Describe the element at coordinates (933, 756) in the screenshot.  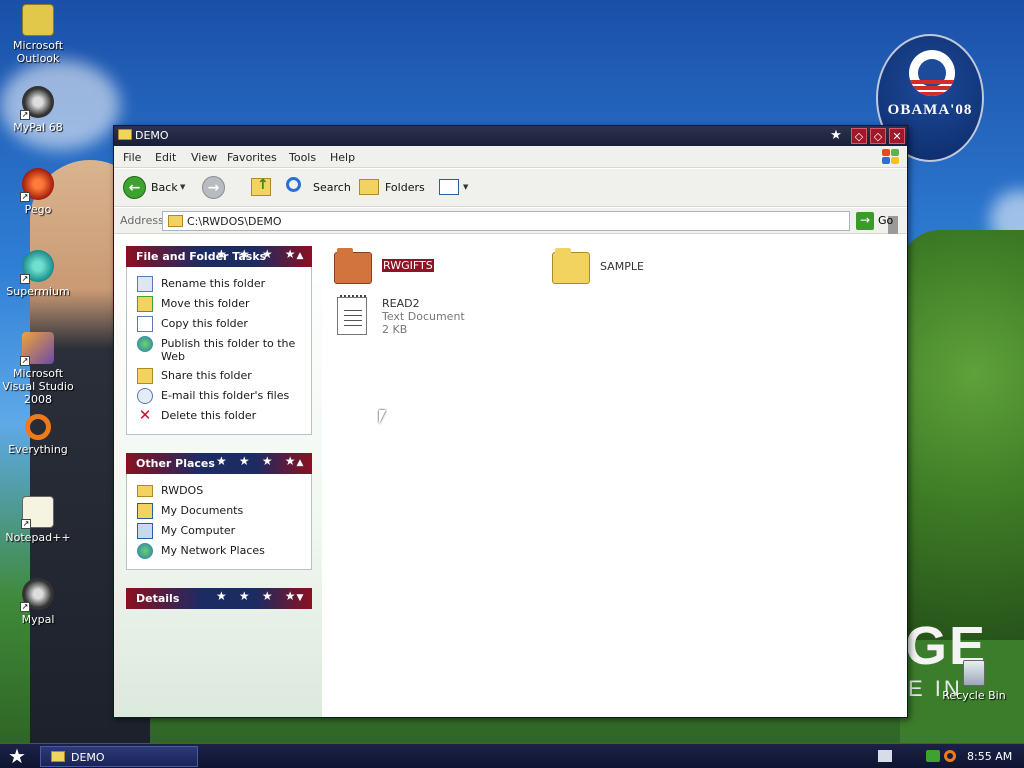
I see `safely-remove-icon` at that location.